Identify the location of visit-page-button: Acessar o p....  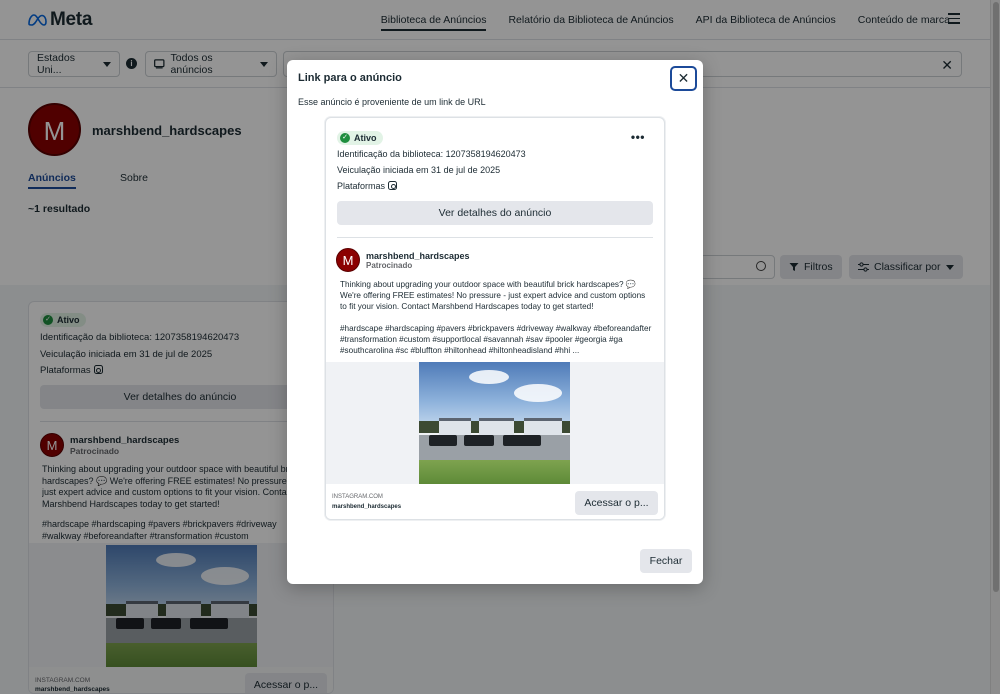
(616, 503).